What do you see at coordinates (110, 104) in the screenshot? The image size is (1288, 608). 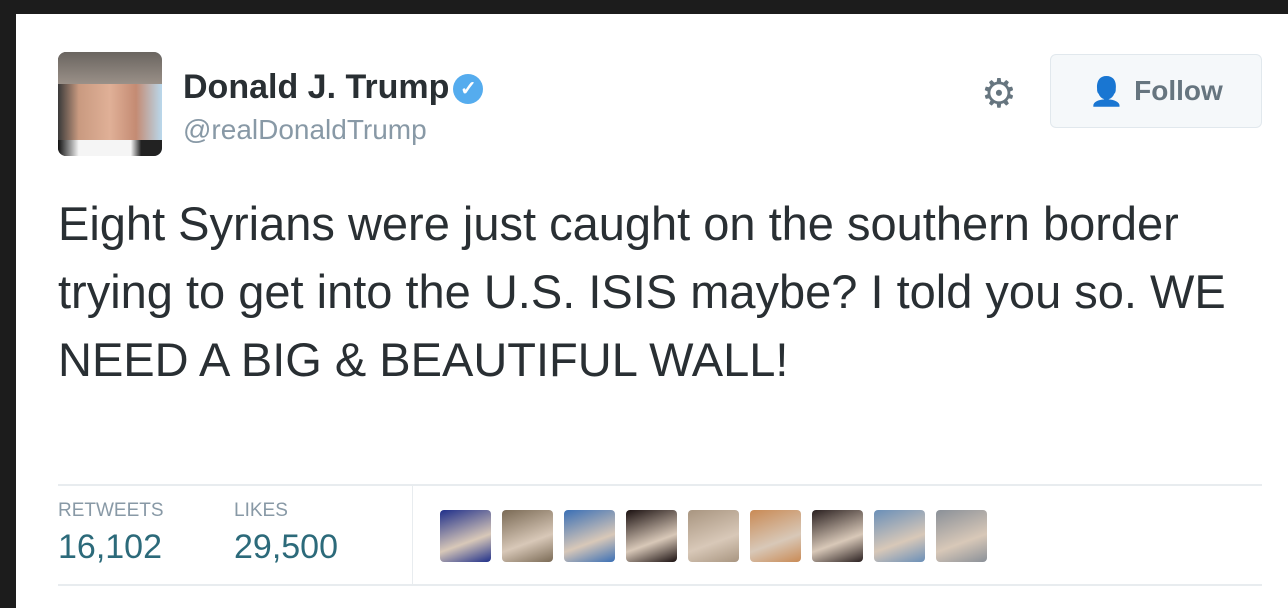 I see `author-avatar` at bounding box center [110, 104].